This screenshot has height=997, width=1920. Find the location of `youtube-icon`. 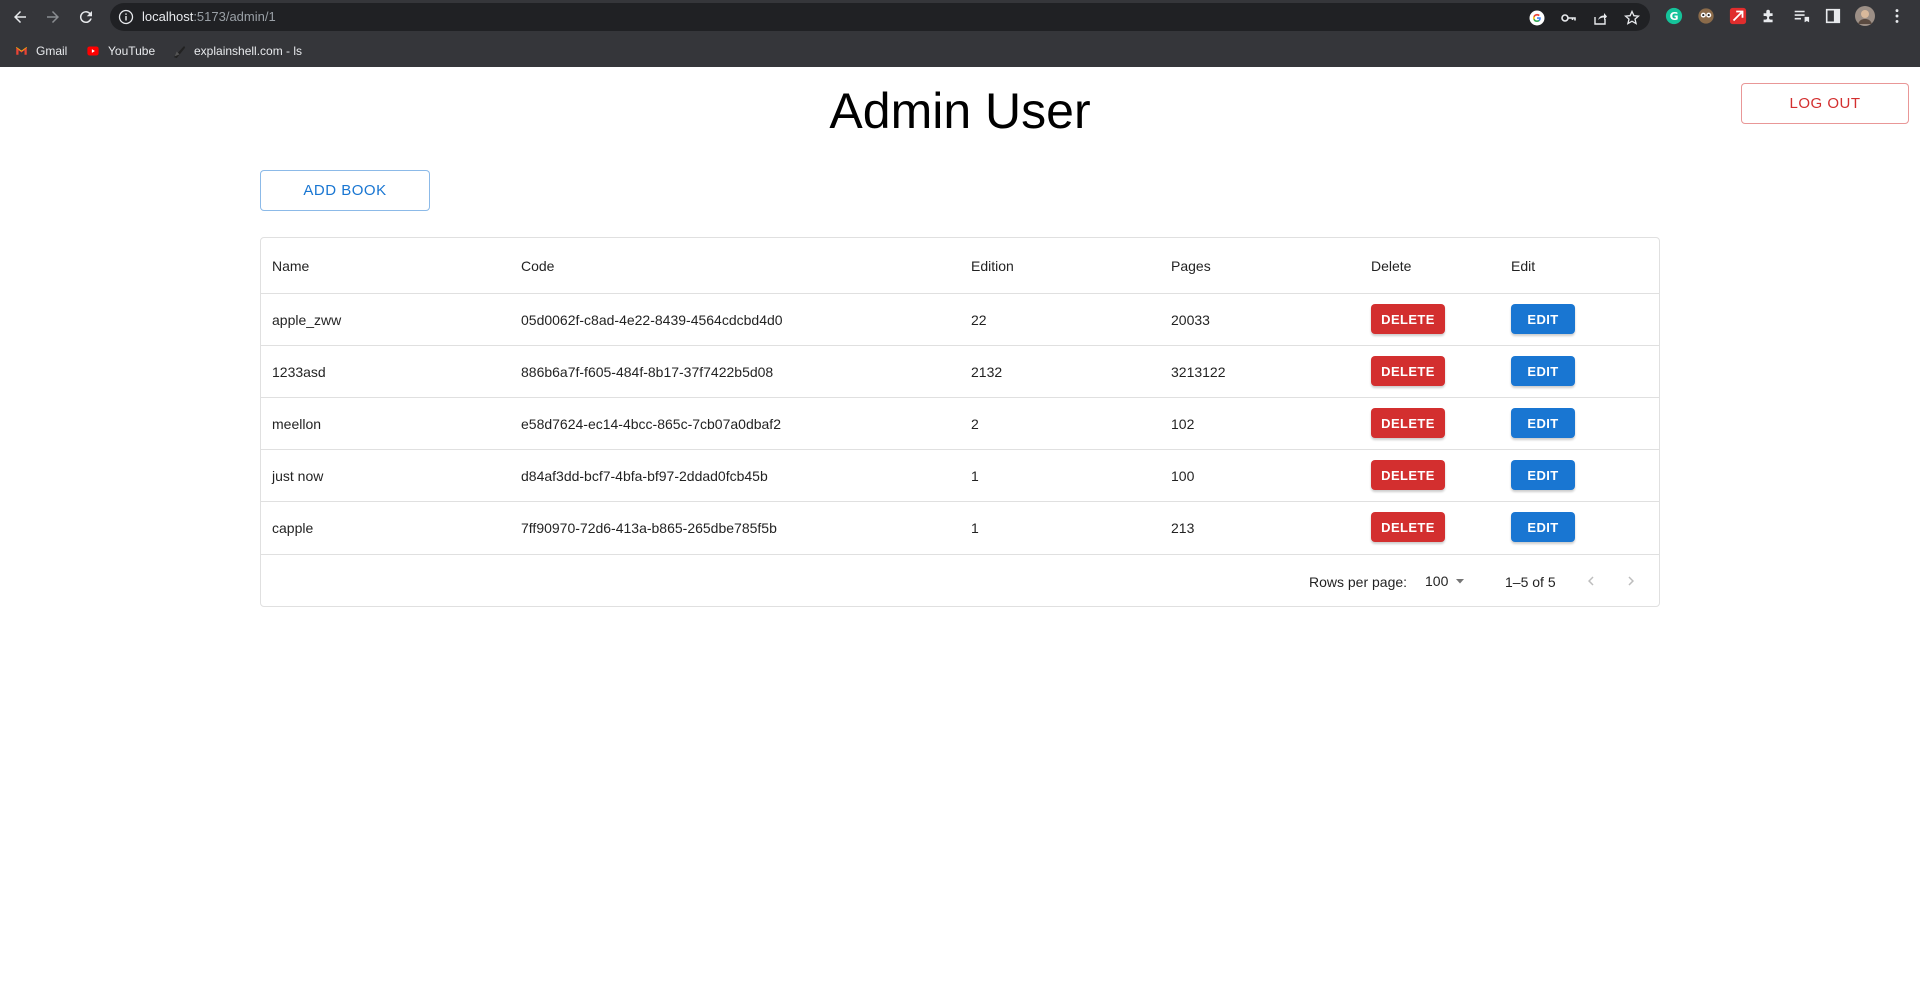

youtube-icon is located at coordinates (93, 51).